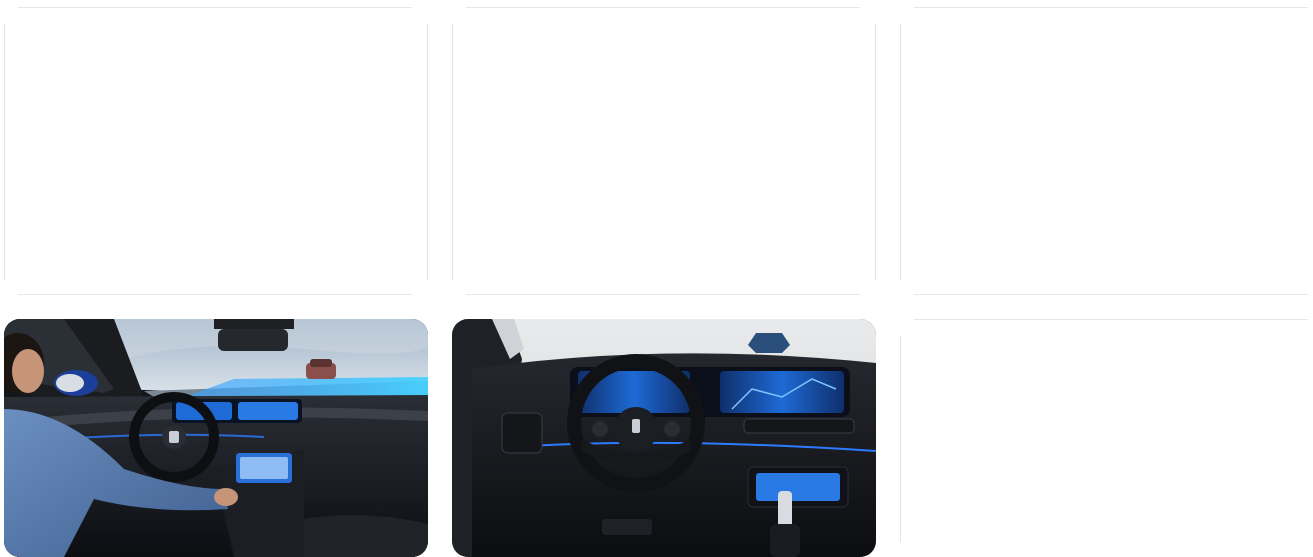  I want to click on interior-driver-photo, so click(216, 438).